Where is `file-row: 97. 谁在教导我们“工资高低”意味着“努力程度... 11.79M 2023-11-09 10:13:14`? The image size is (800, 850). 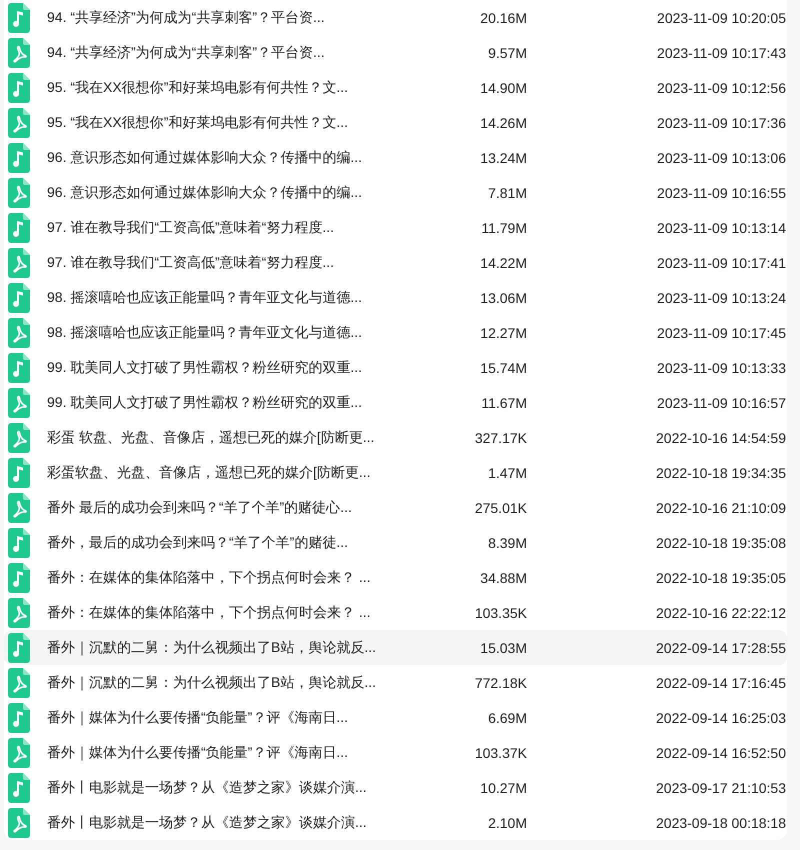
file-row: 97. 谁在教导我们“工资高低”意味着“努力程度... 11.79M 2023-11-09 10:13:14 is located at coordinates (395, 227).